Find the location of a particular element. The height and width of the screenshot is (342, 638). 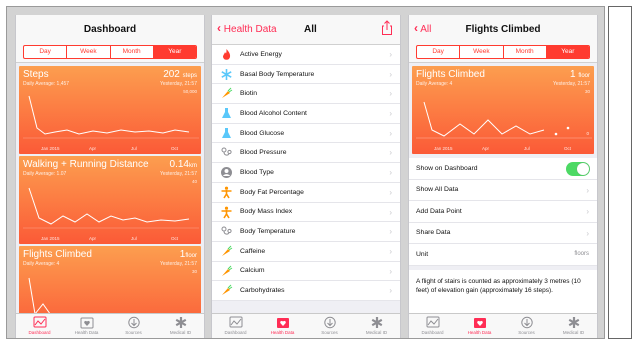

list-item-label: Blood Pressure is located at coordinates (263, 153).